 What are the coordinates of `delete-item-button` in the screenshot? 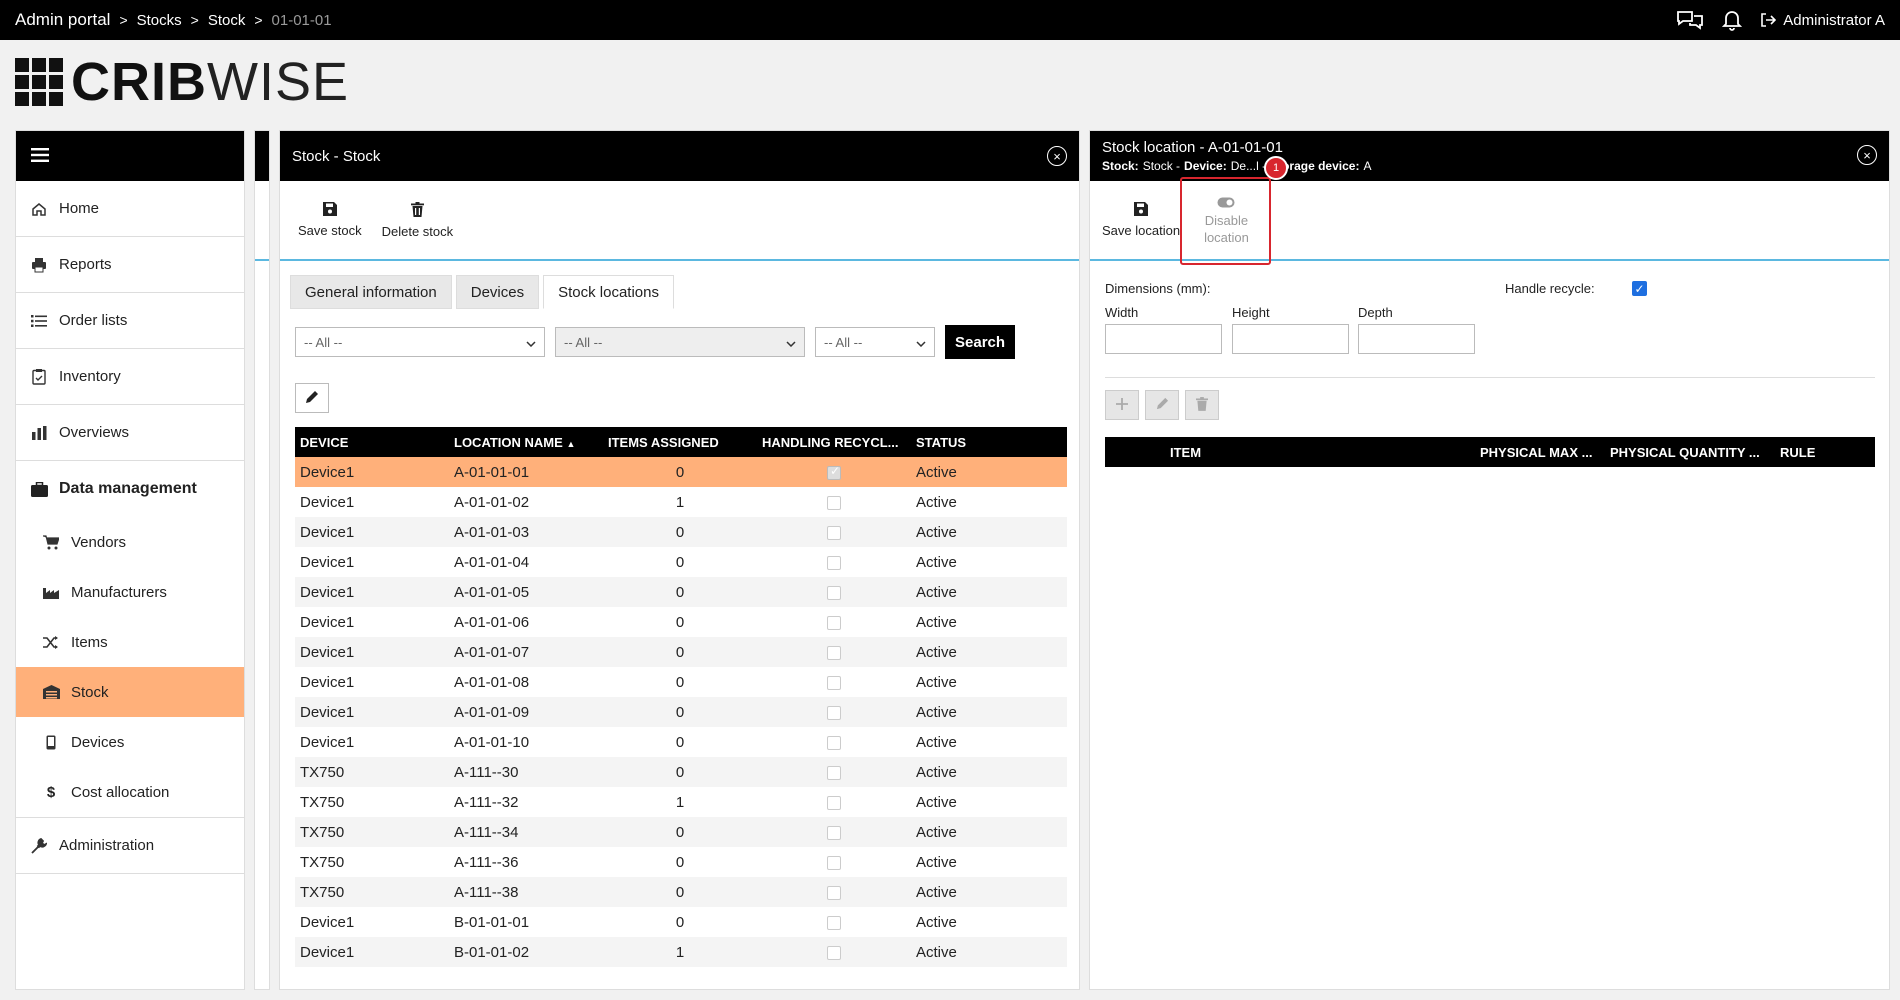 It's located at (1202, 405).